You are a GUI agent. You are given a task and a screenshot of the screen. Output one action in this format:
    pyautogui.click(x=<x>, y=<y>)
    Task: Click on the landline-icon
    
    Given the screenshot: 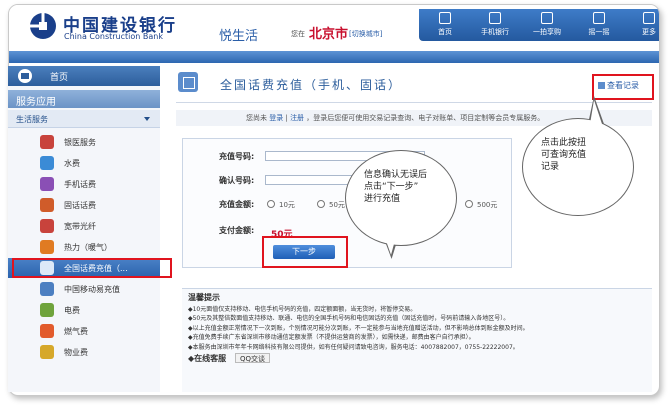 What is the action you would take?
    pyautogui.click(x=47, y=205)
    